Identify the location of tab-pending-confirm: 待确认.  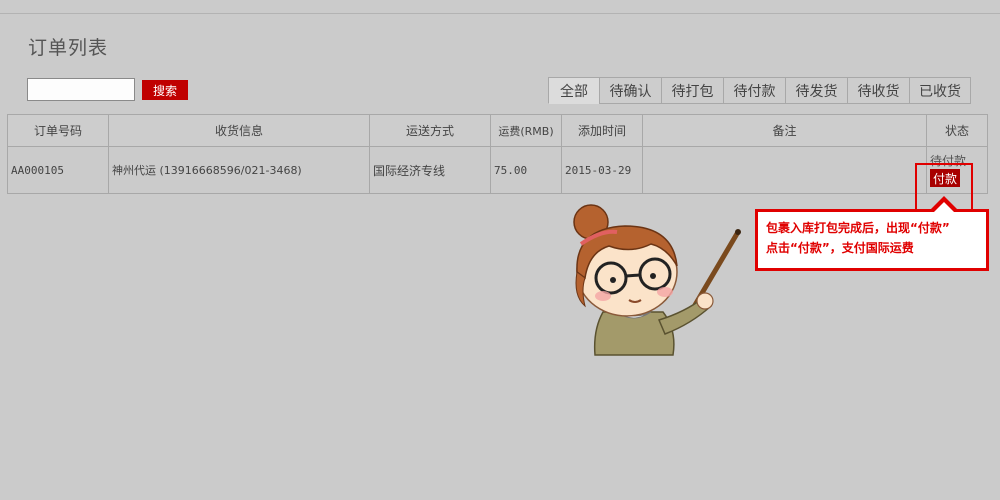
(630, 90).